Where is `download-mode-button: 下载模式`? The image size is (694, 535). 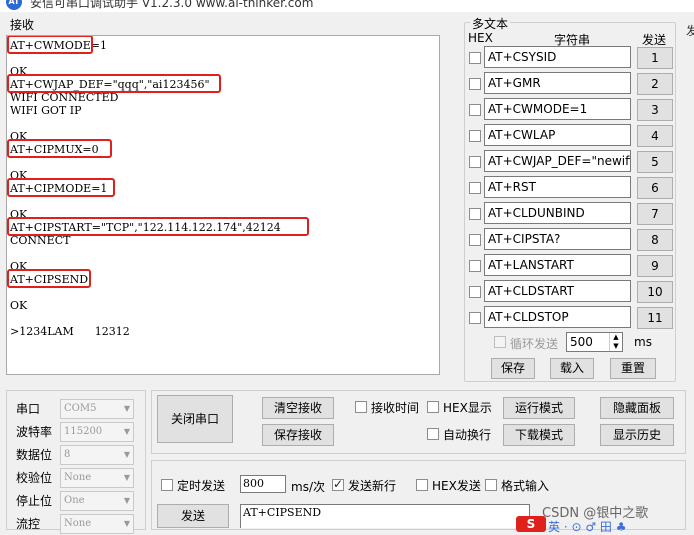
download-mode-button: 下载模式 is located at coordinates (539, 435).